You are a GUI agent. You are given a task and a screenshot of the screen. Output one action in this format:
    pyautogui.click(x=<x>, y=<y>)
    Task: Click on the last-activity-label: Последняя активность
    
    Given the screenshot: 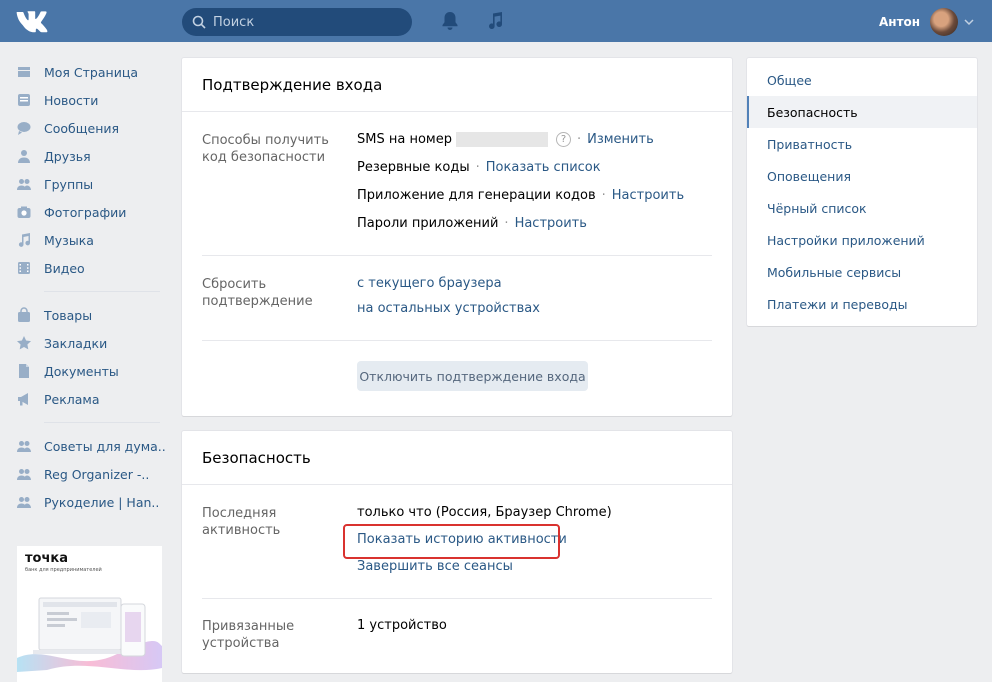 What is the action you would take?
    pyautogui.click(x=241, y=522)
    